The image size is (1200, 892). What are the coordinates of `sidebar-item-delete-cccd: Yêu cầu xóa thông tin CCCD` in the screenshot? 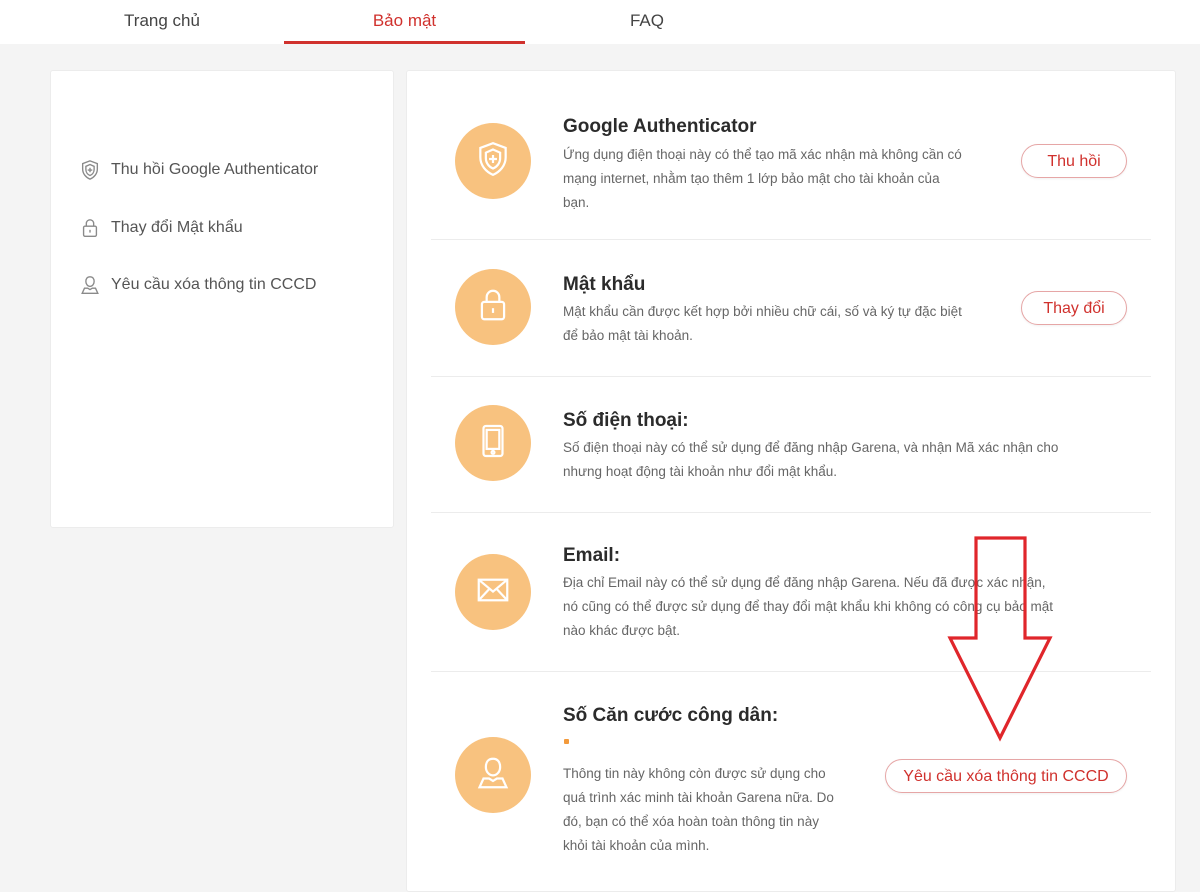 It's located at (197, 285).